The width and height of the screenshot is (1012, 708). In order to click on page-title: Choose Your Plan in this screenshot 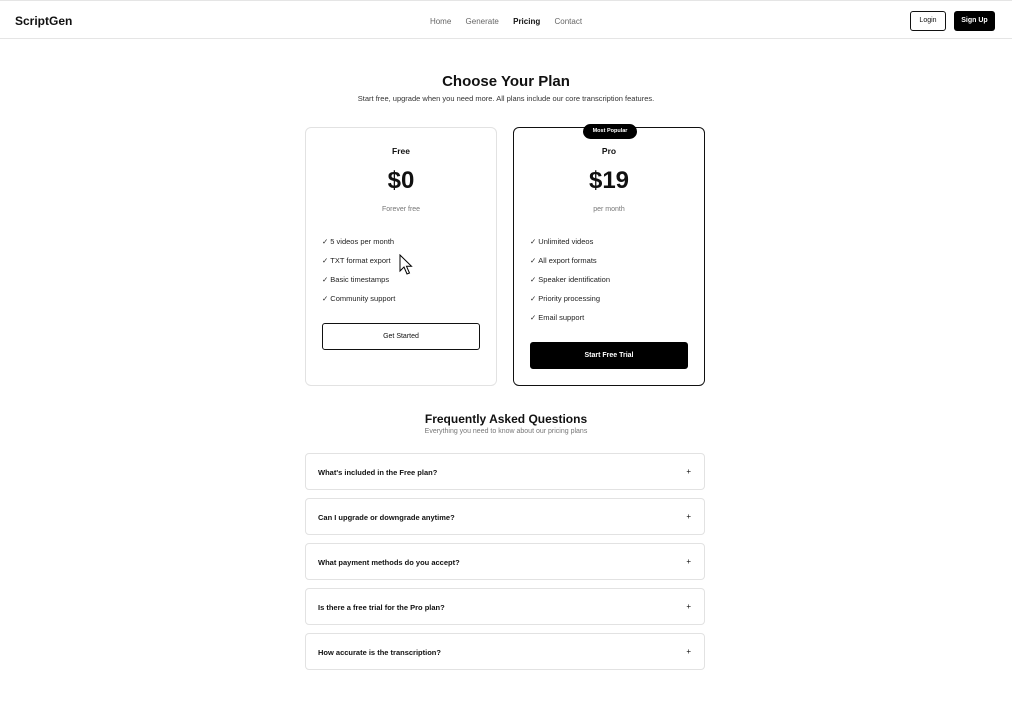, I will do `click(506, 81)`.